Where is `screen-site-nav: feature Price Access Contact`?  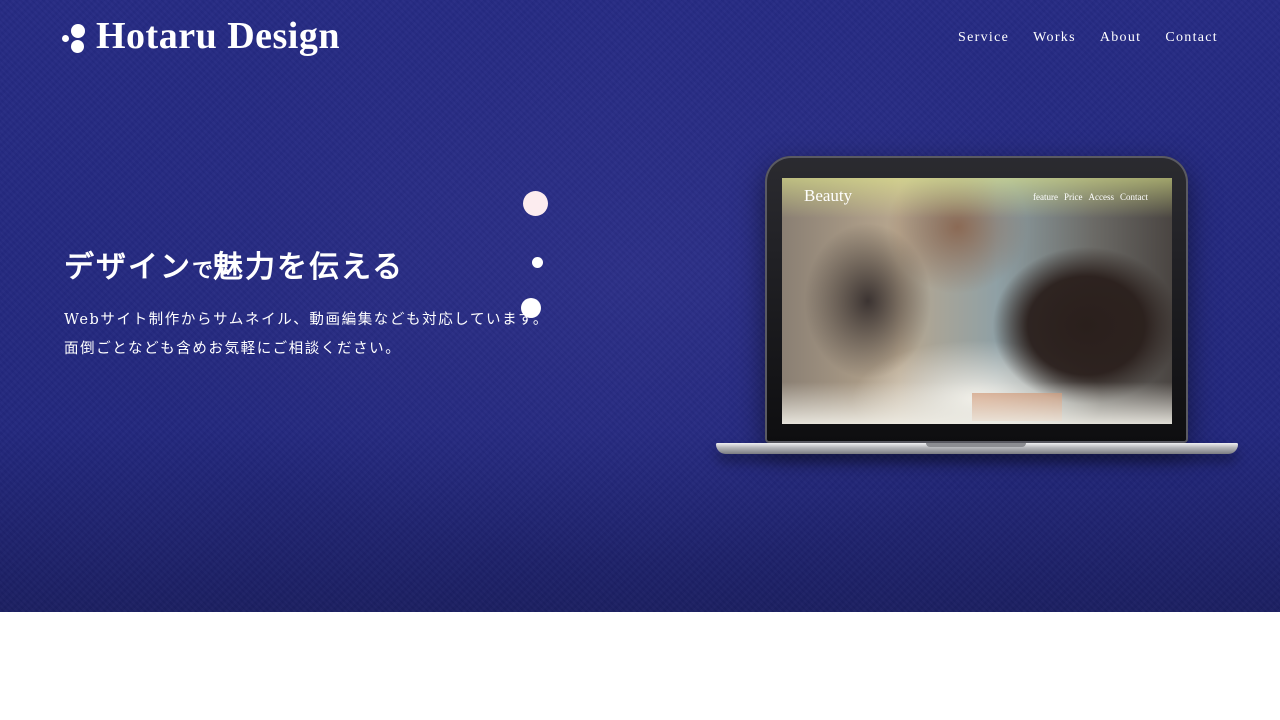 screen-site-nav: feature Price Access Contact is located at coordinates (1090, 197).